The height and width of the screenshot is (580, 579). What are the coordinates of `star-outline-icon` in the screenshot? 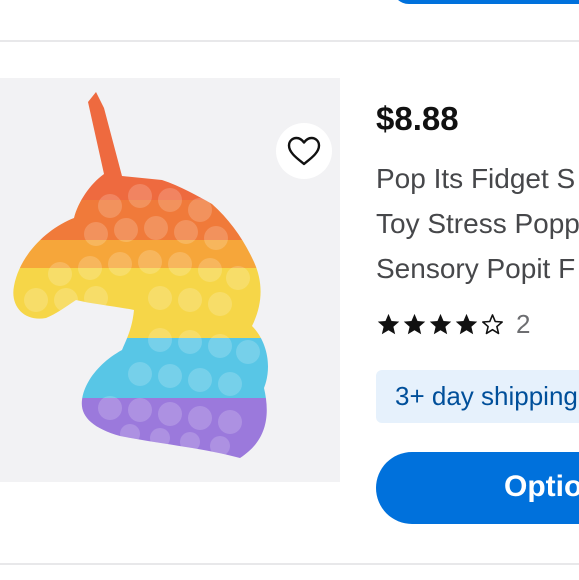 It's located at (492, 323).